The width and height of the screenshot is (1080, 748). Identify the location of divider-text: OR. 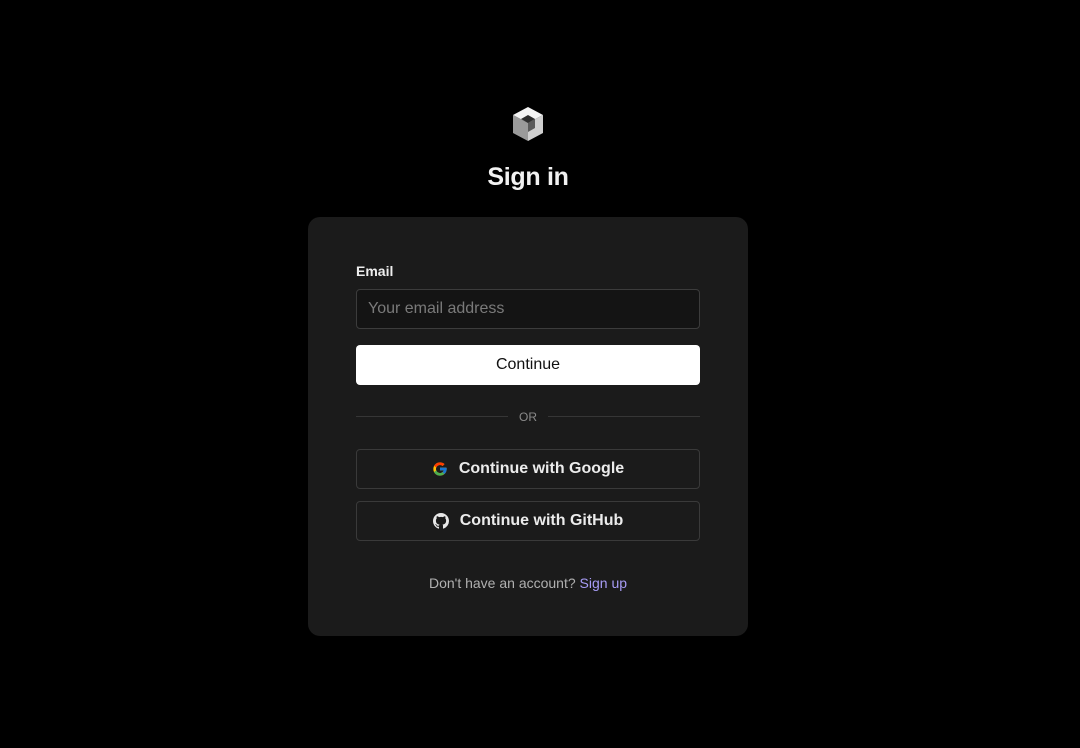
(528, 417).